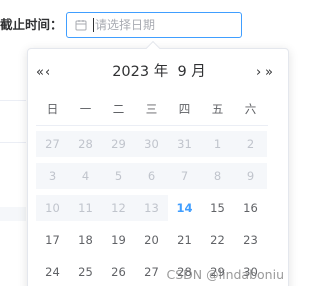 This screenshot has width=320, height=286. What do you see at coordinates (118, 176) in the screenshot?
I see `date-cell: 5` at bounding box center [118, 176].